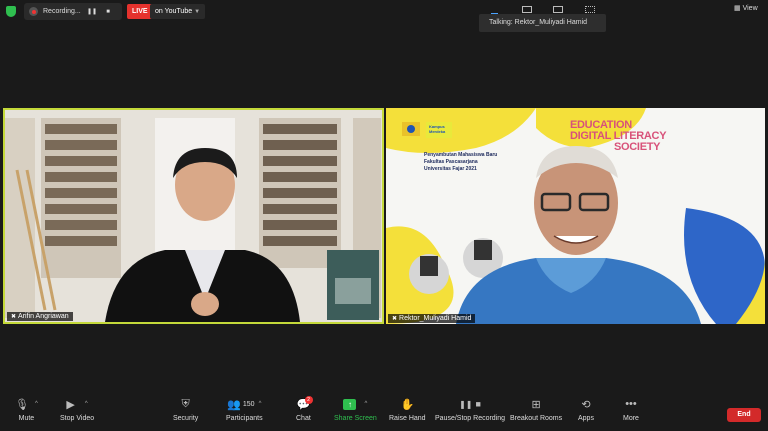 The width and height of the screenshot is (768, 431). I want to click on view-grid-icon: ▦, so click(737, 8).